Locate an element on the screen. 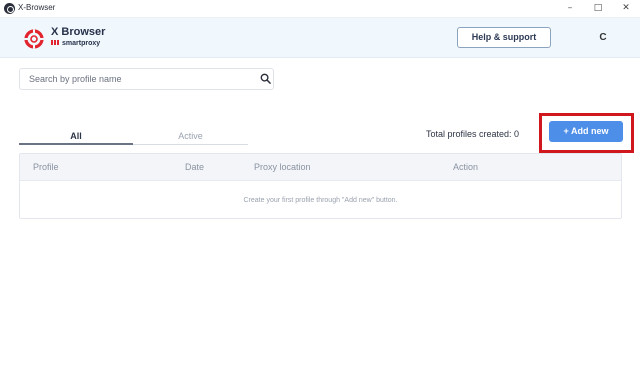 This screenshot has height=379, width=640. smartproxy-dots-icon is located at coordinates (55, 42).